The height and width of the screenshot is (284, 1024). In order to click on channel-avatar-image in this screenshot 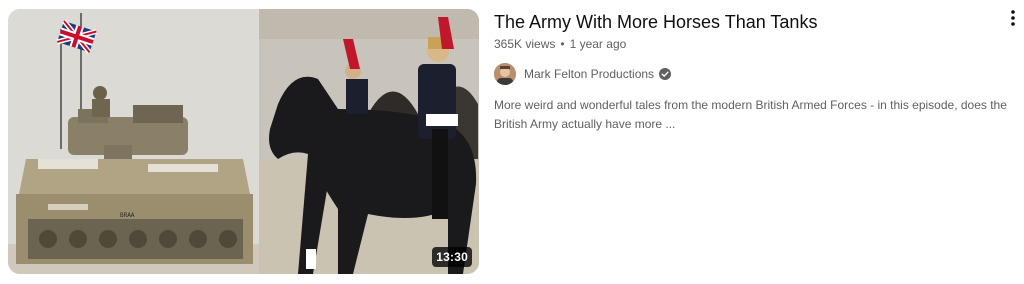, I will do `click(505, 74)`.